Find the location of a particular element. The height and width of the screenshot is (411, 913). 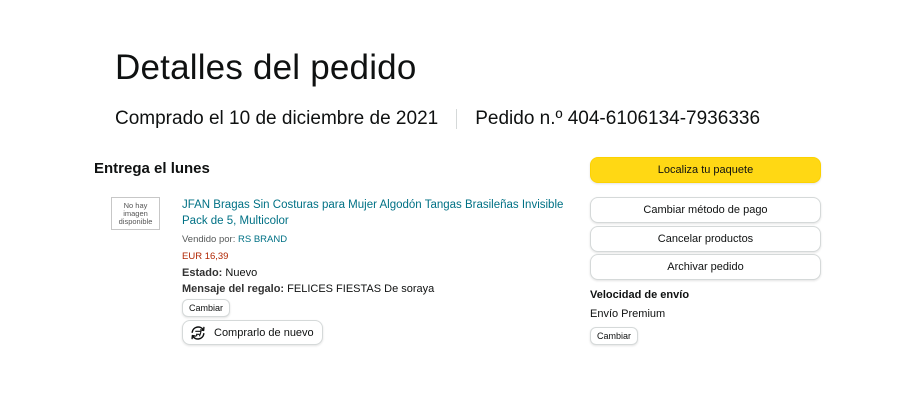

sold-by: Vendido por: RS BRAND is located at coordinates (377, 239).